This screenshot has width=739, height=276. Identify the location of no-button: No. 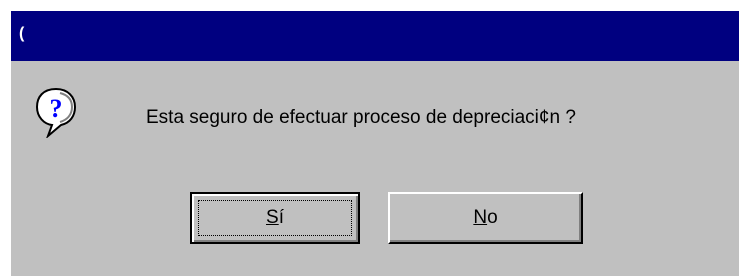
(485, 218).